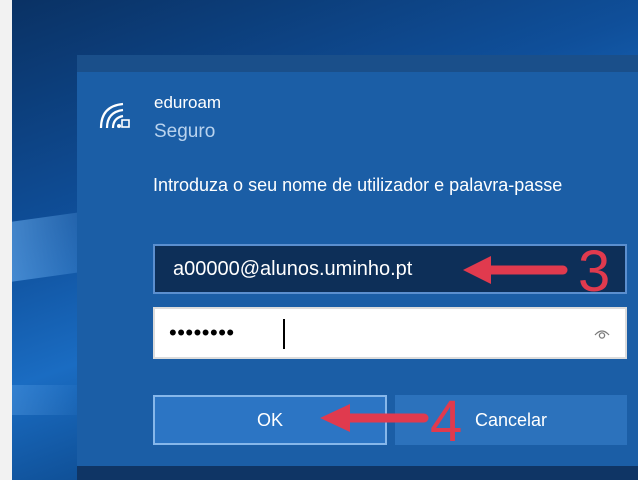 The image size is (638, 480). Describe the element at coordinates (185, 131) in the screenshot. I see `network-status: Seguro` at that location.